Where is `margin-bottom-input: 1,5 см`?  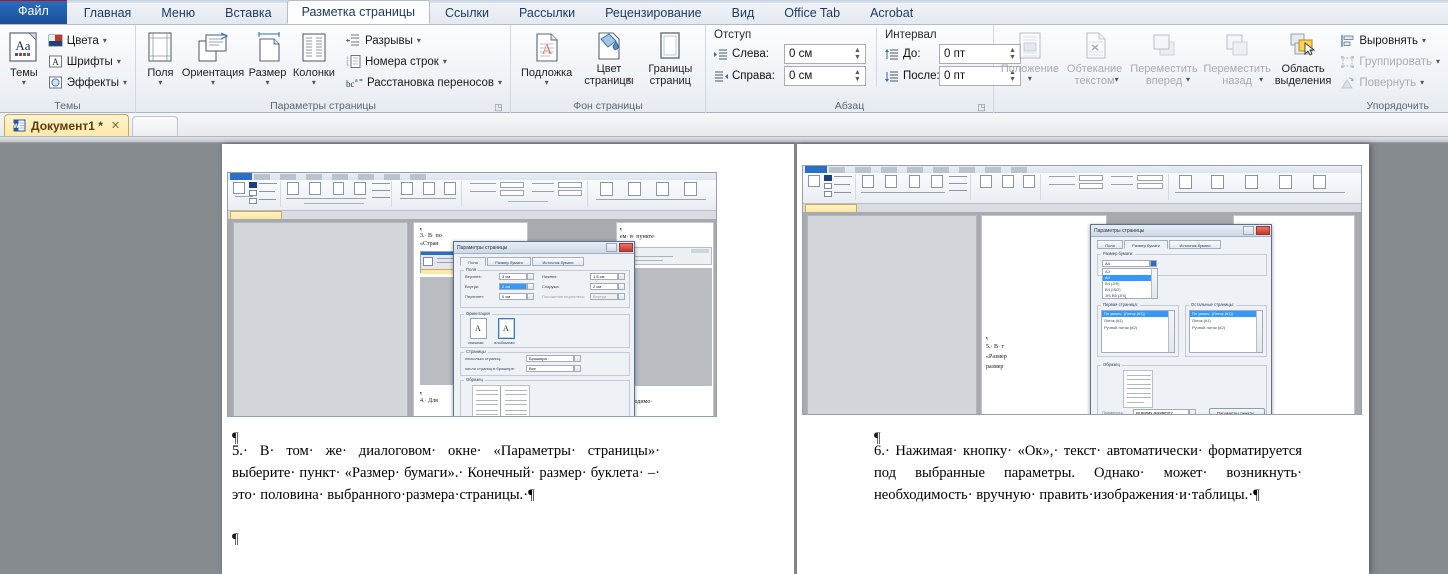
margin-bottom-input: 1,5 см is located at coordinates (604, 276).